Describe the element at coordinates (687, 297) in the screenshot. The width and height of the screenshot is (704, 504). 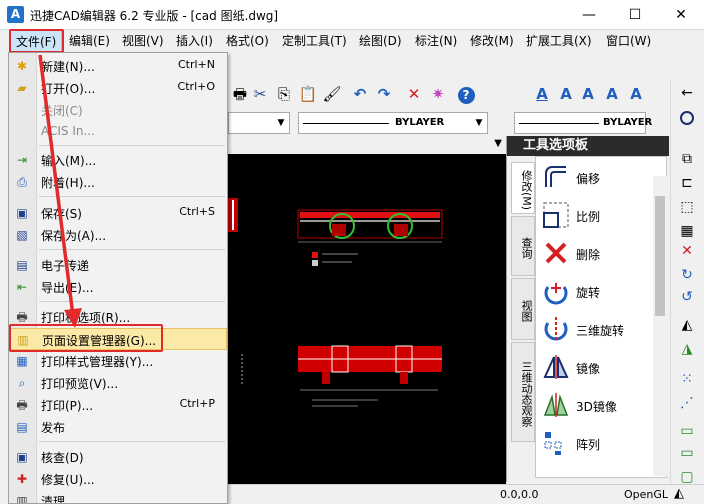
I see `3d-rotate-icon: ↺` at that location.